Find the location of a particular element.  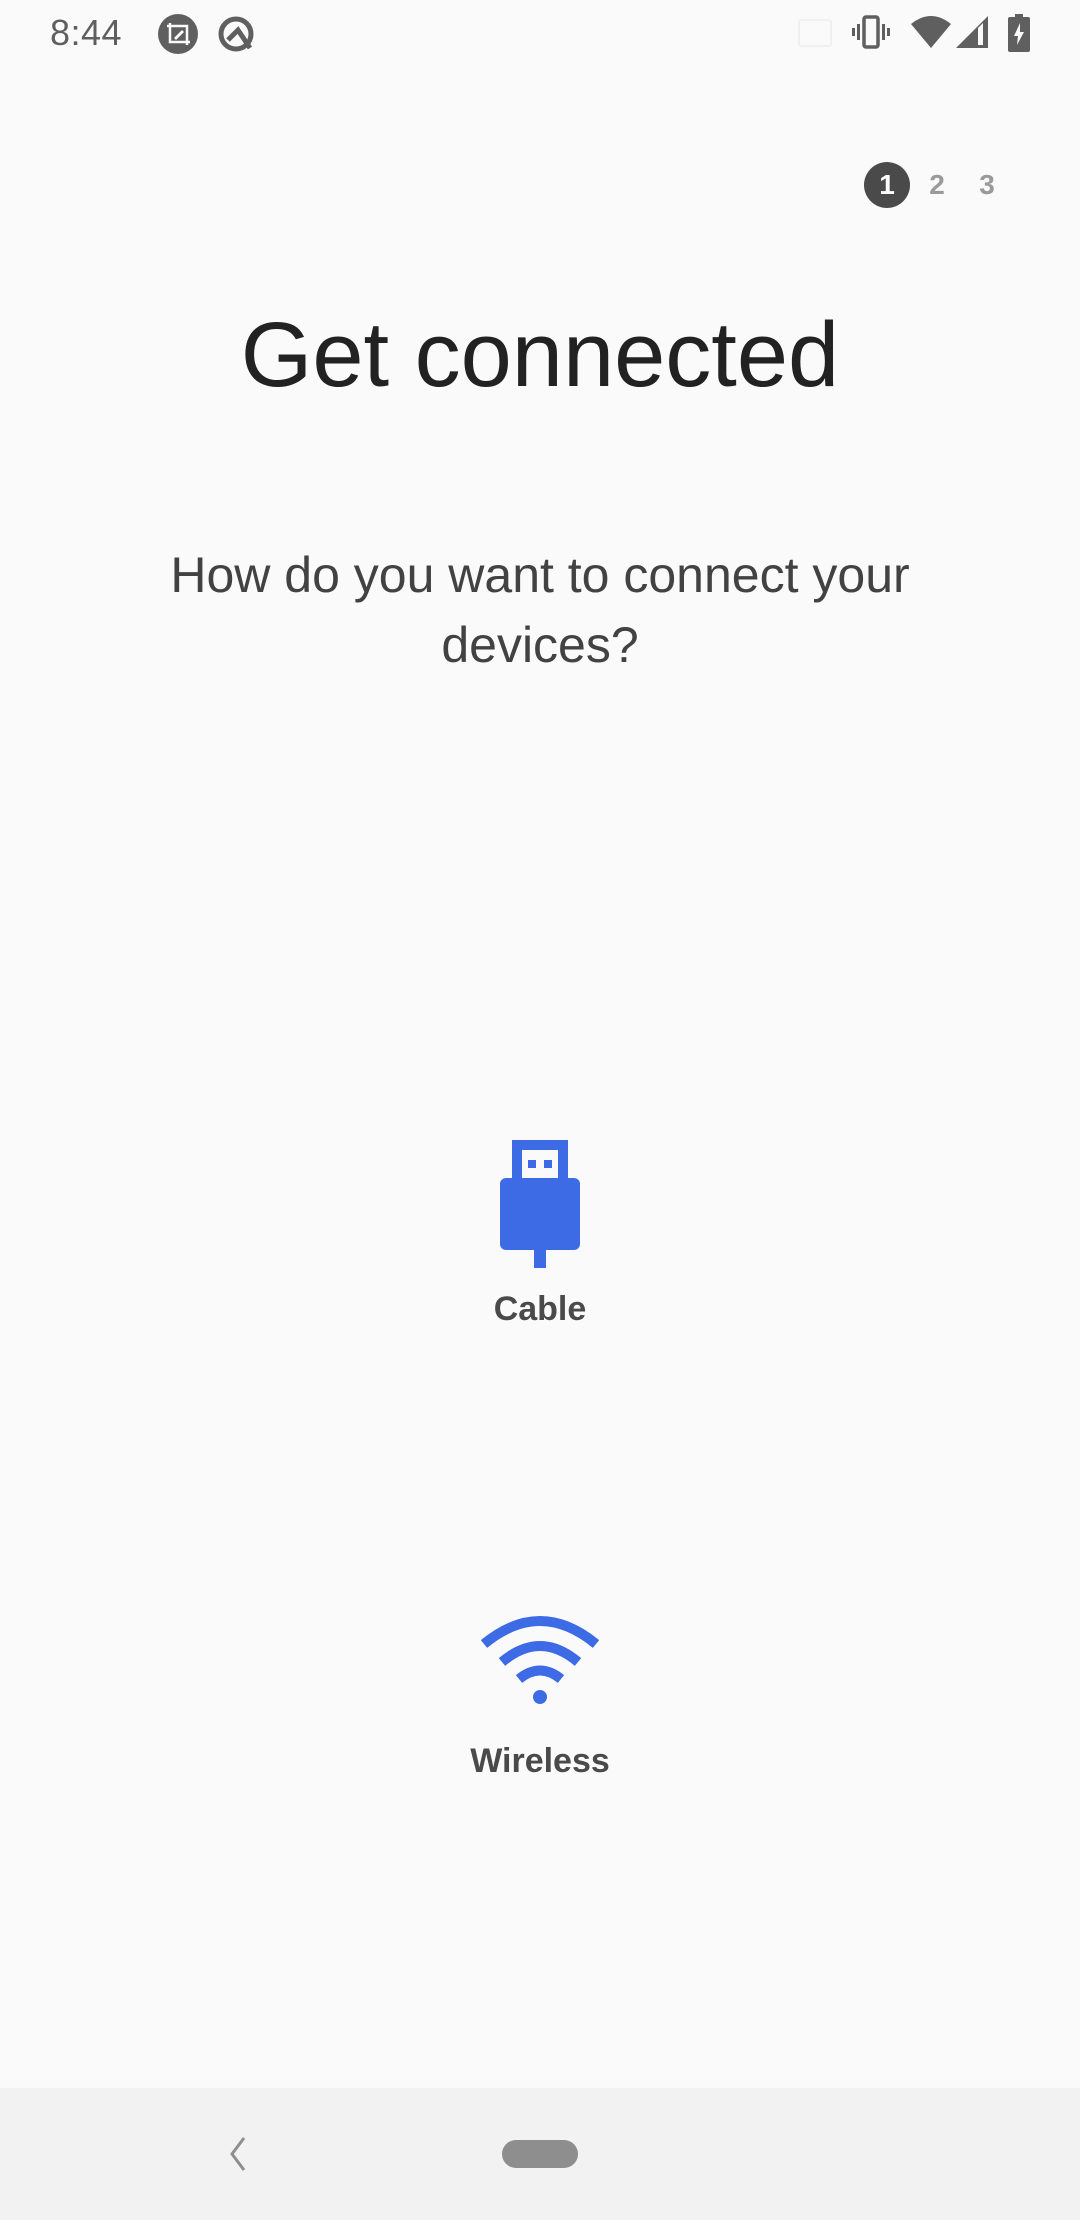

vibrate-icon is located at coordinates (871, 32).